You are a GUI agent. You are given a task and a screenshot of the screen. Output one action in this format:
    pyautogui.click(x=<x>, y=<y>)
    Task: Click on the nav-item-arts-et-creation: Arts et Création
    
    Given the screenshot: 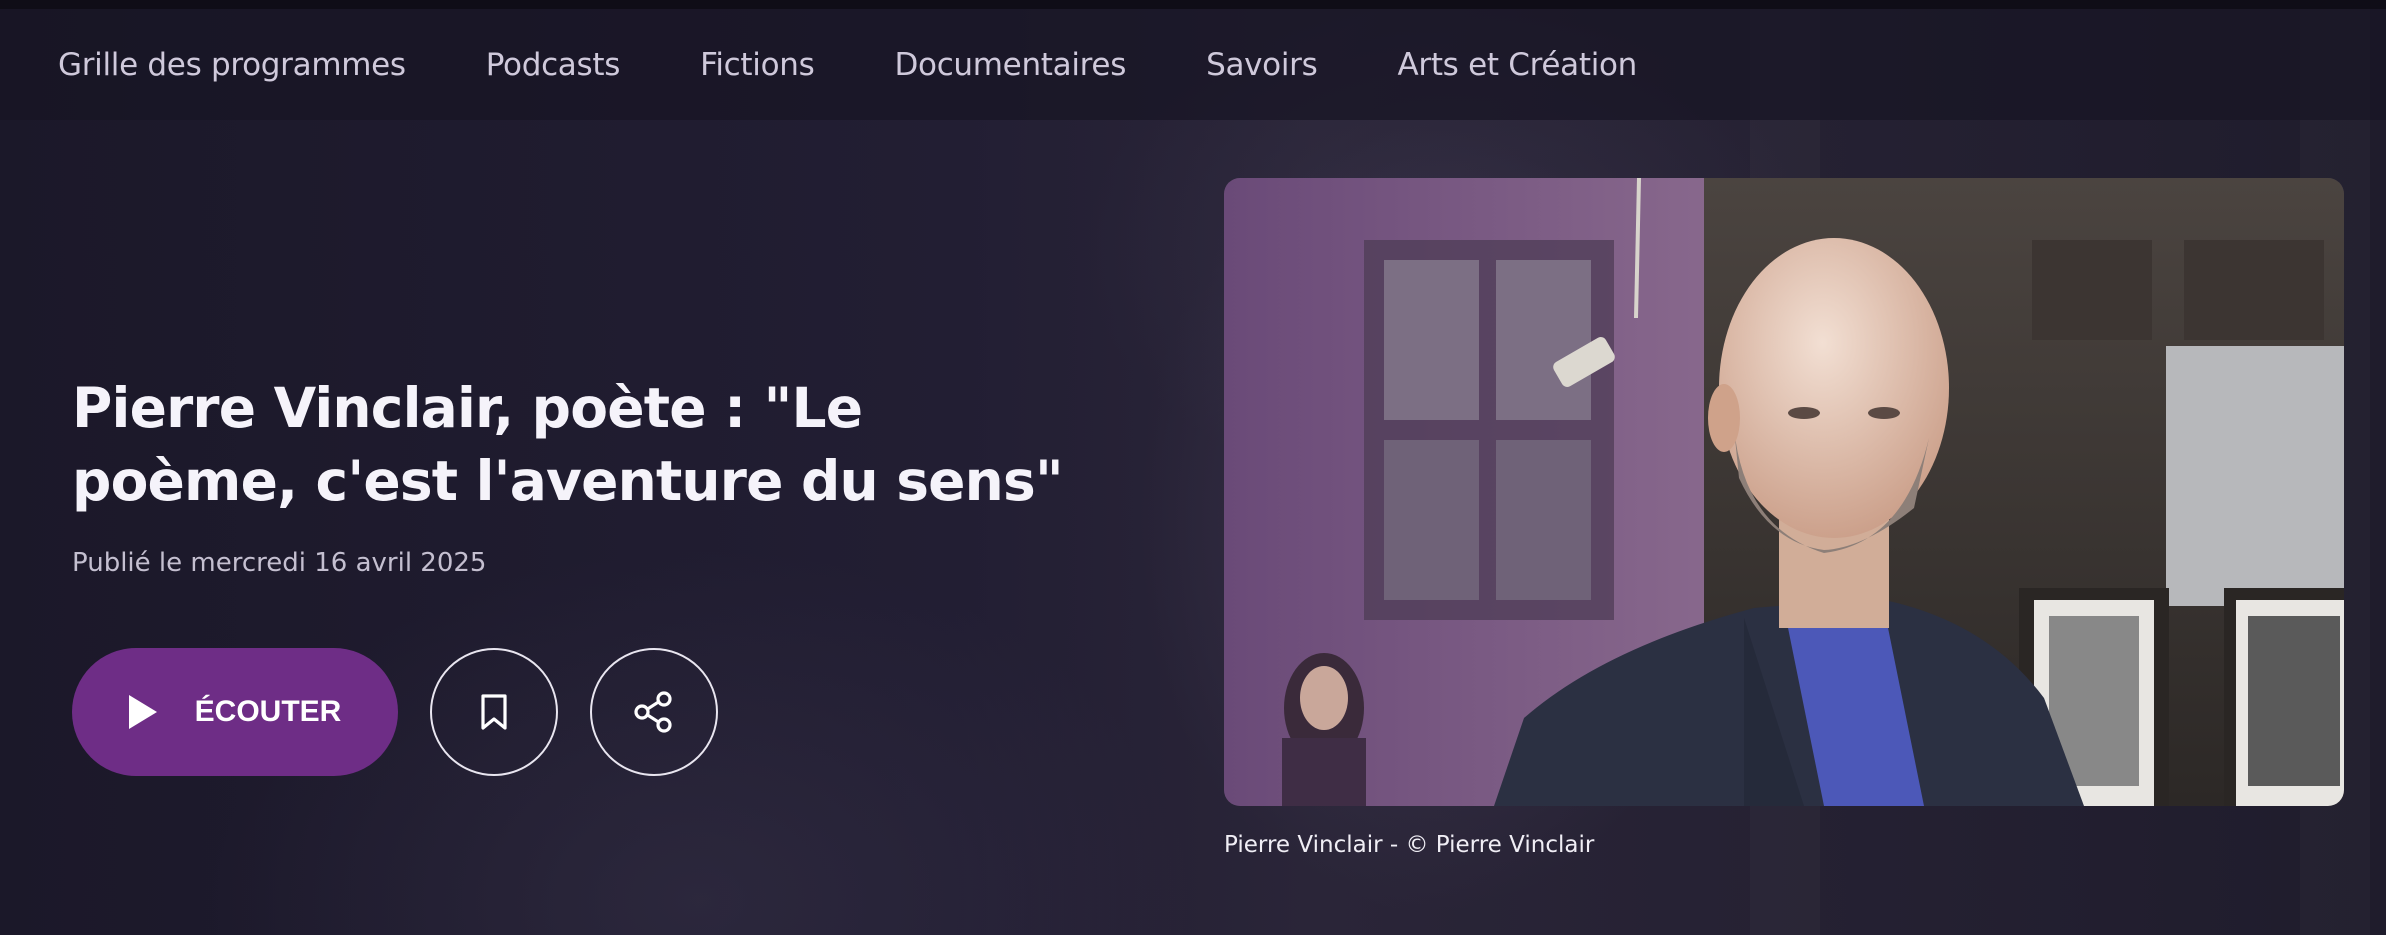 What is the action you would take?
    pyautogui.click(x=1517, y=65)
    